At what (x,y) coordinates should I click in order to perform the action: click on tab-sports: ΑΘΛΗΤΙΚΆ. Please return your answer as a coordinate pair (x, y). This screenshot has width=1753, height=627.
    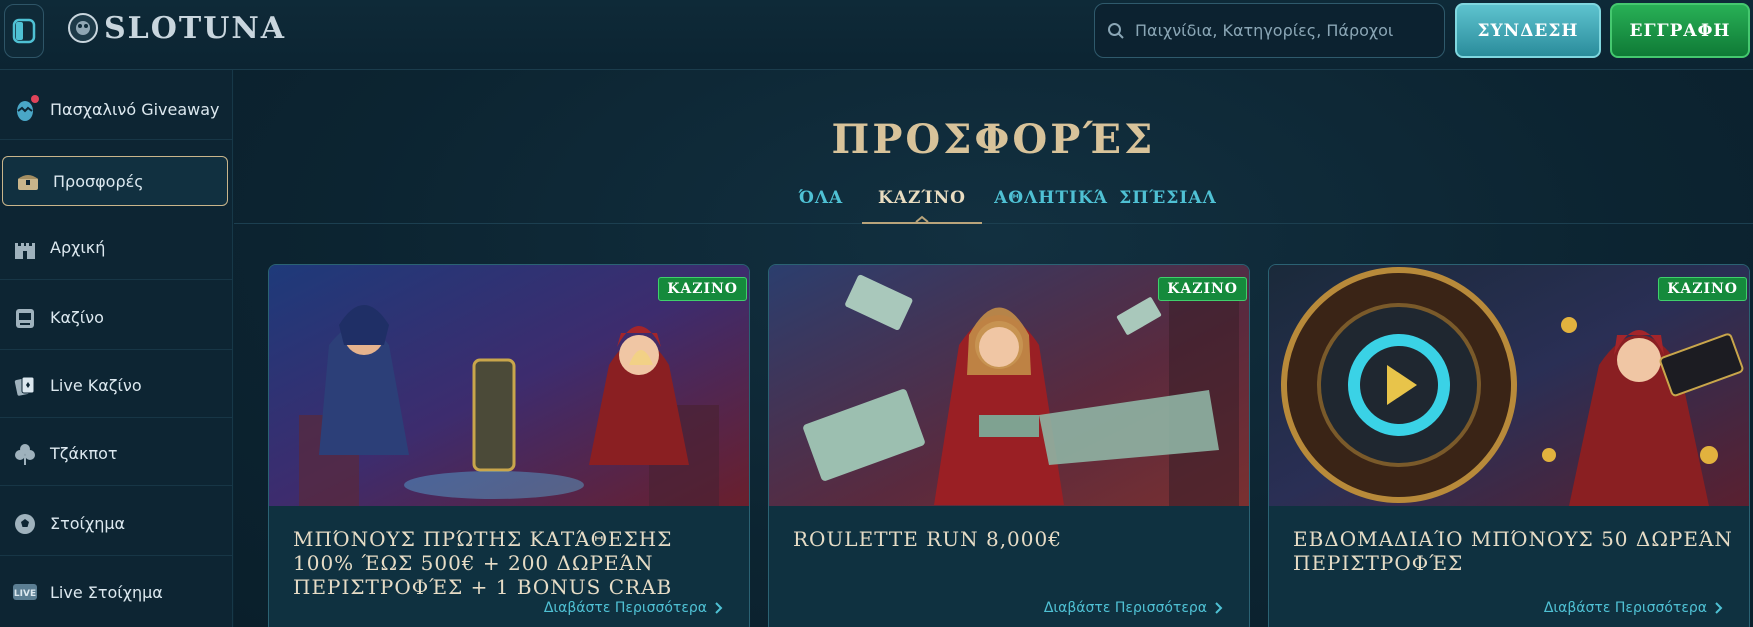
    Looking at the image, I should click on (1050, 206).